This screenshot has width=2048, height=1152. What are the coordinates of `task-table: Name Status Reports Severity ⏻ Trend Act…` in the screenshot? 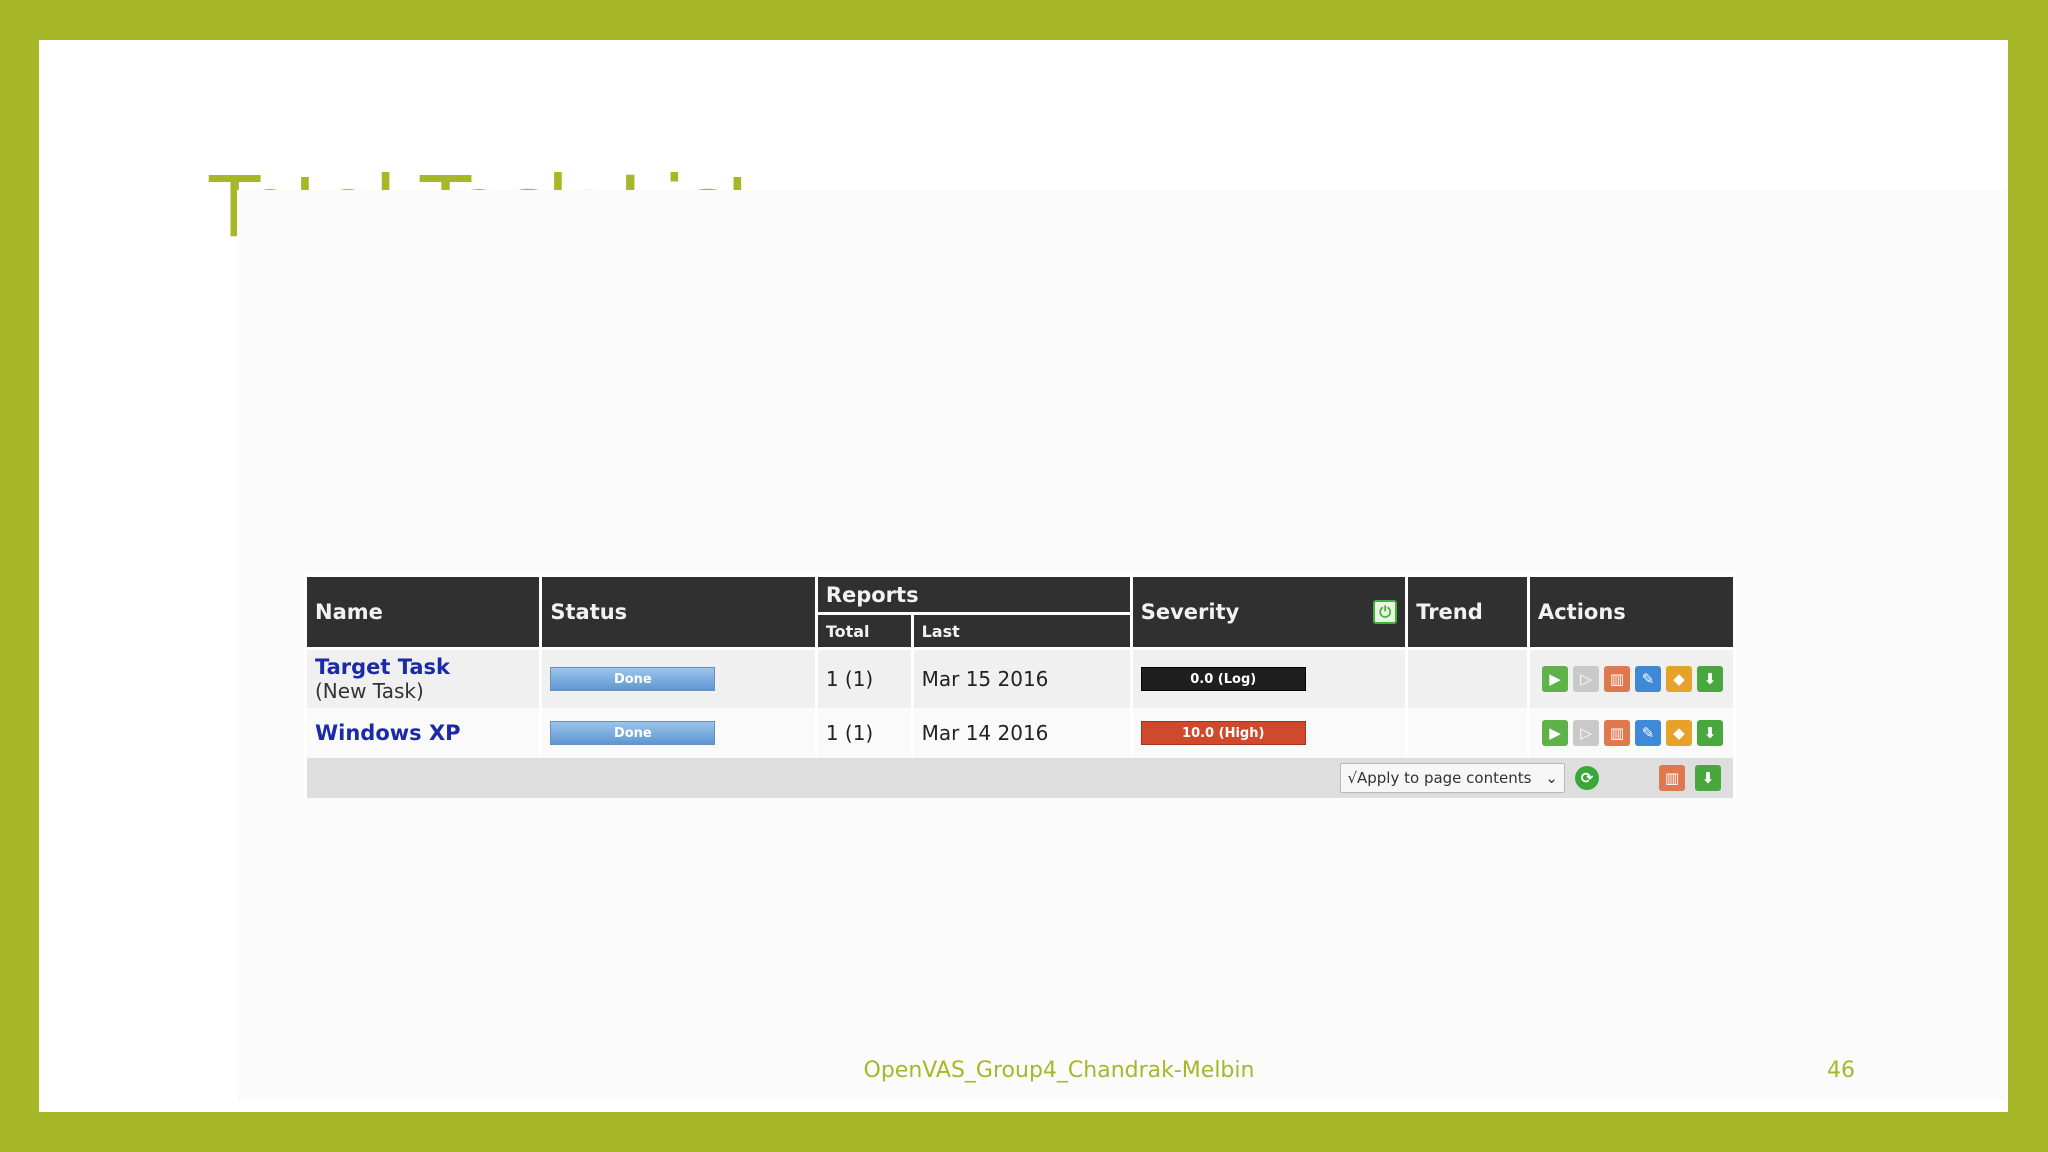 It's located at (1020, 686).